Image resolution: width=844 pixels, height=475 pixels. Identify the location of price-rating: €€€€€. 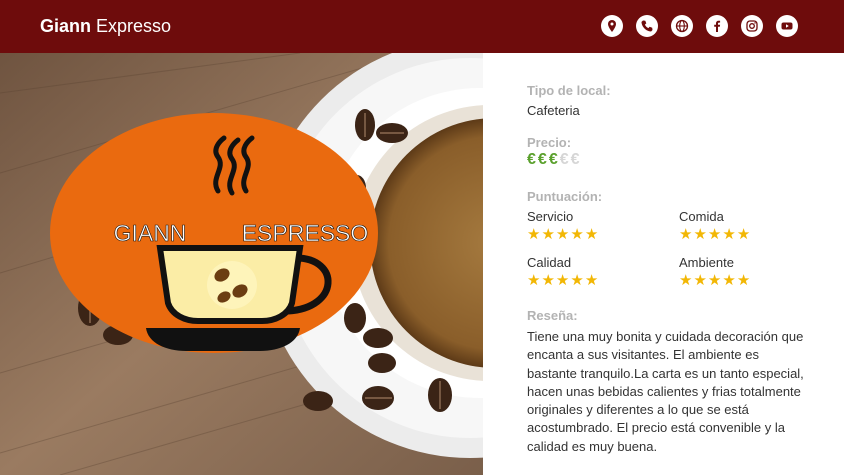
(554, 160).